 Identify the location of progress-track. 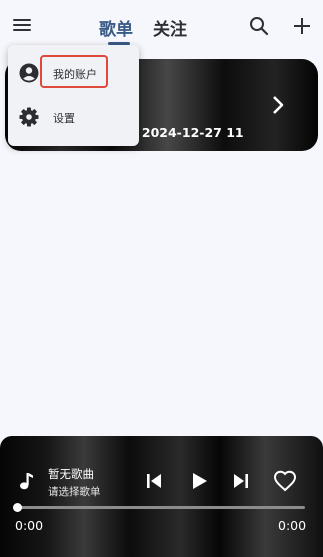
(161, 507).